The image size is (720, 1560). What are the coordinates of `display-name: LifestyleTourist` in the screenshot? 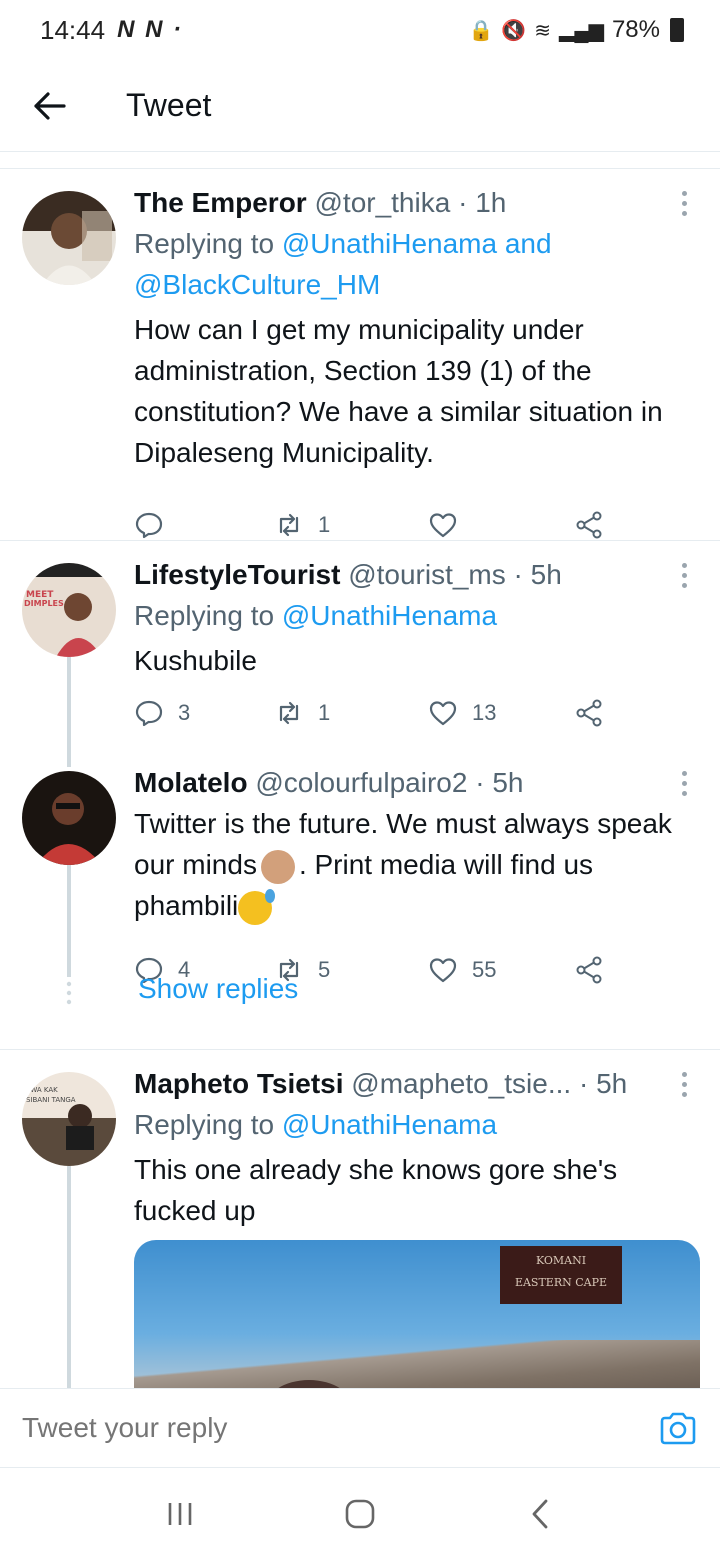 It's located at (237, 574).